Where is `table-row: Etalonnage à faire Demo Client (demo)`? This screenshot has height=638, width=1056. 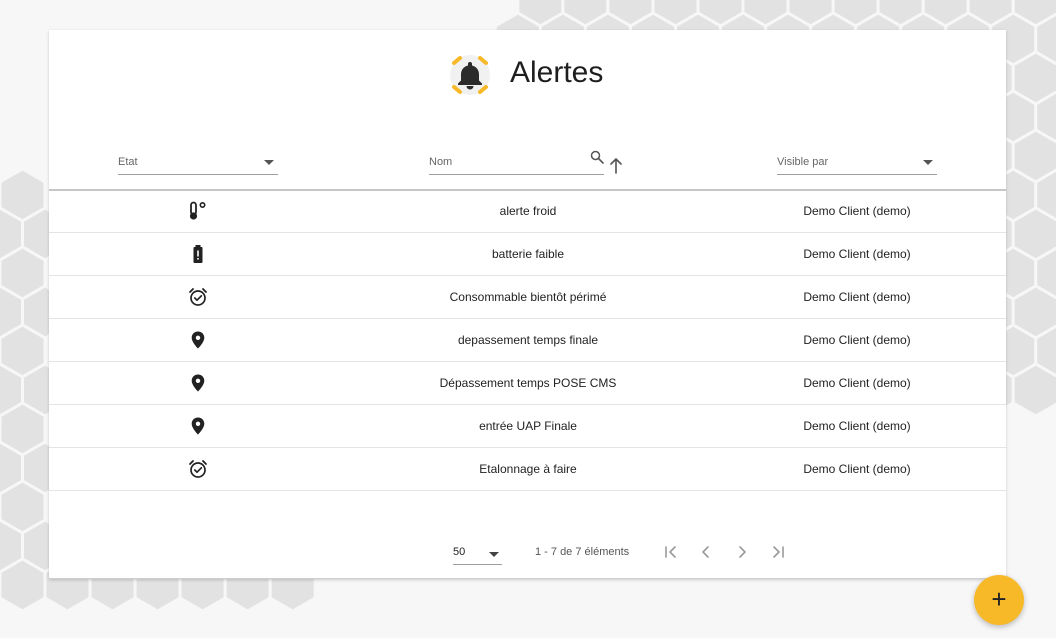
table-row: Etalonnage à faire Demo Client (demo) is located at coordinates (527, 469).